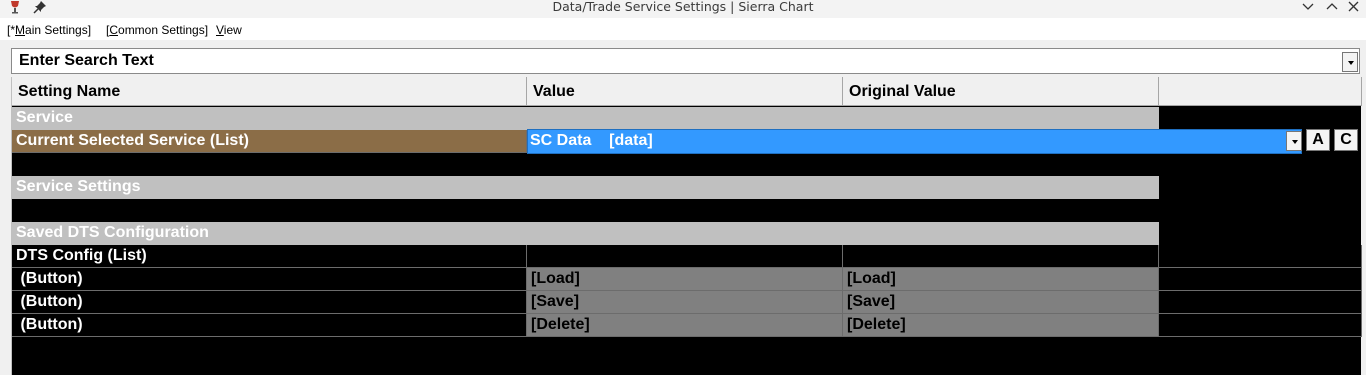 The image size is (1366, 375). Describe the element at coordinates (685, 91) in the screenshot. I see `column-header-value: Value` at that location.